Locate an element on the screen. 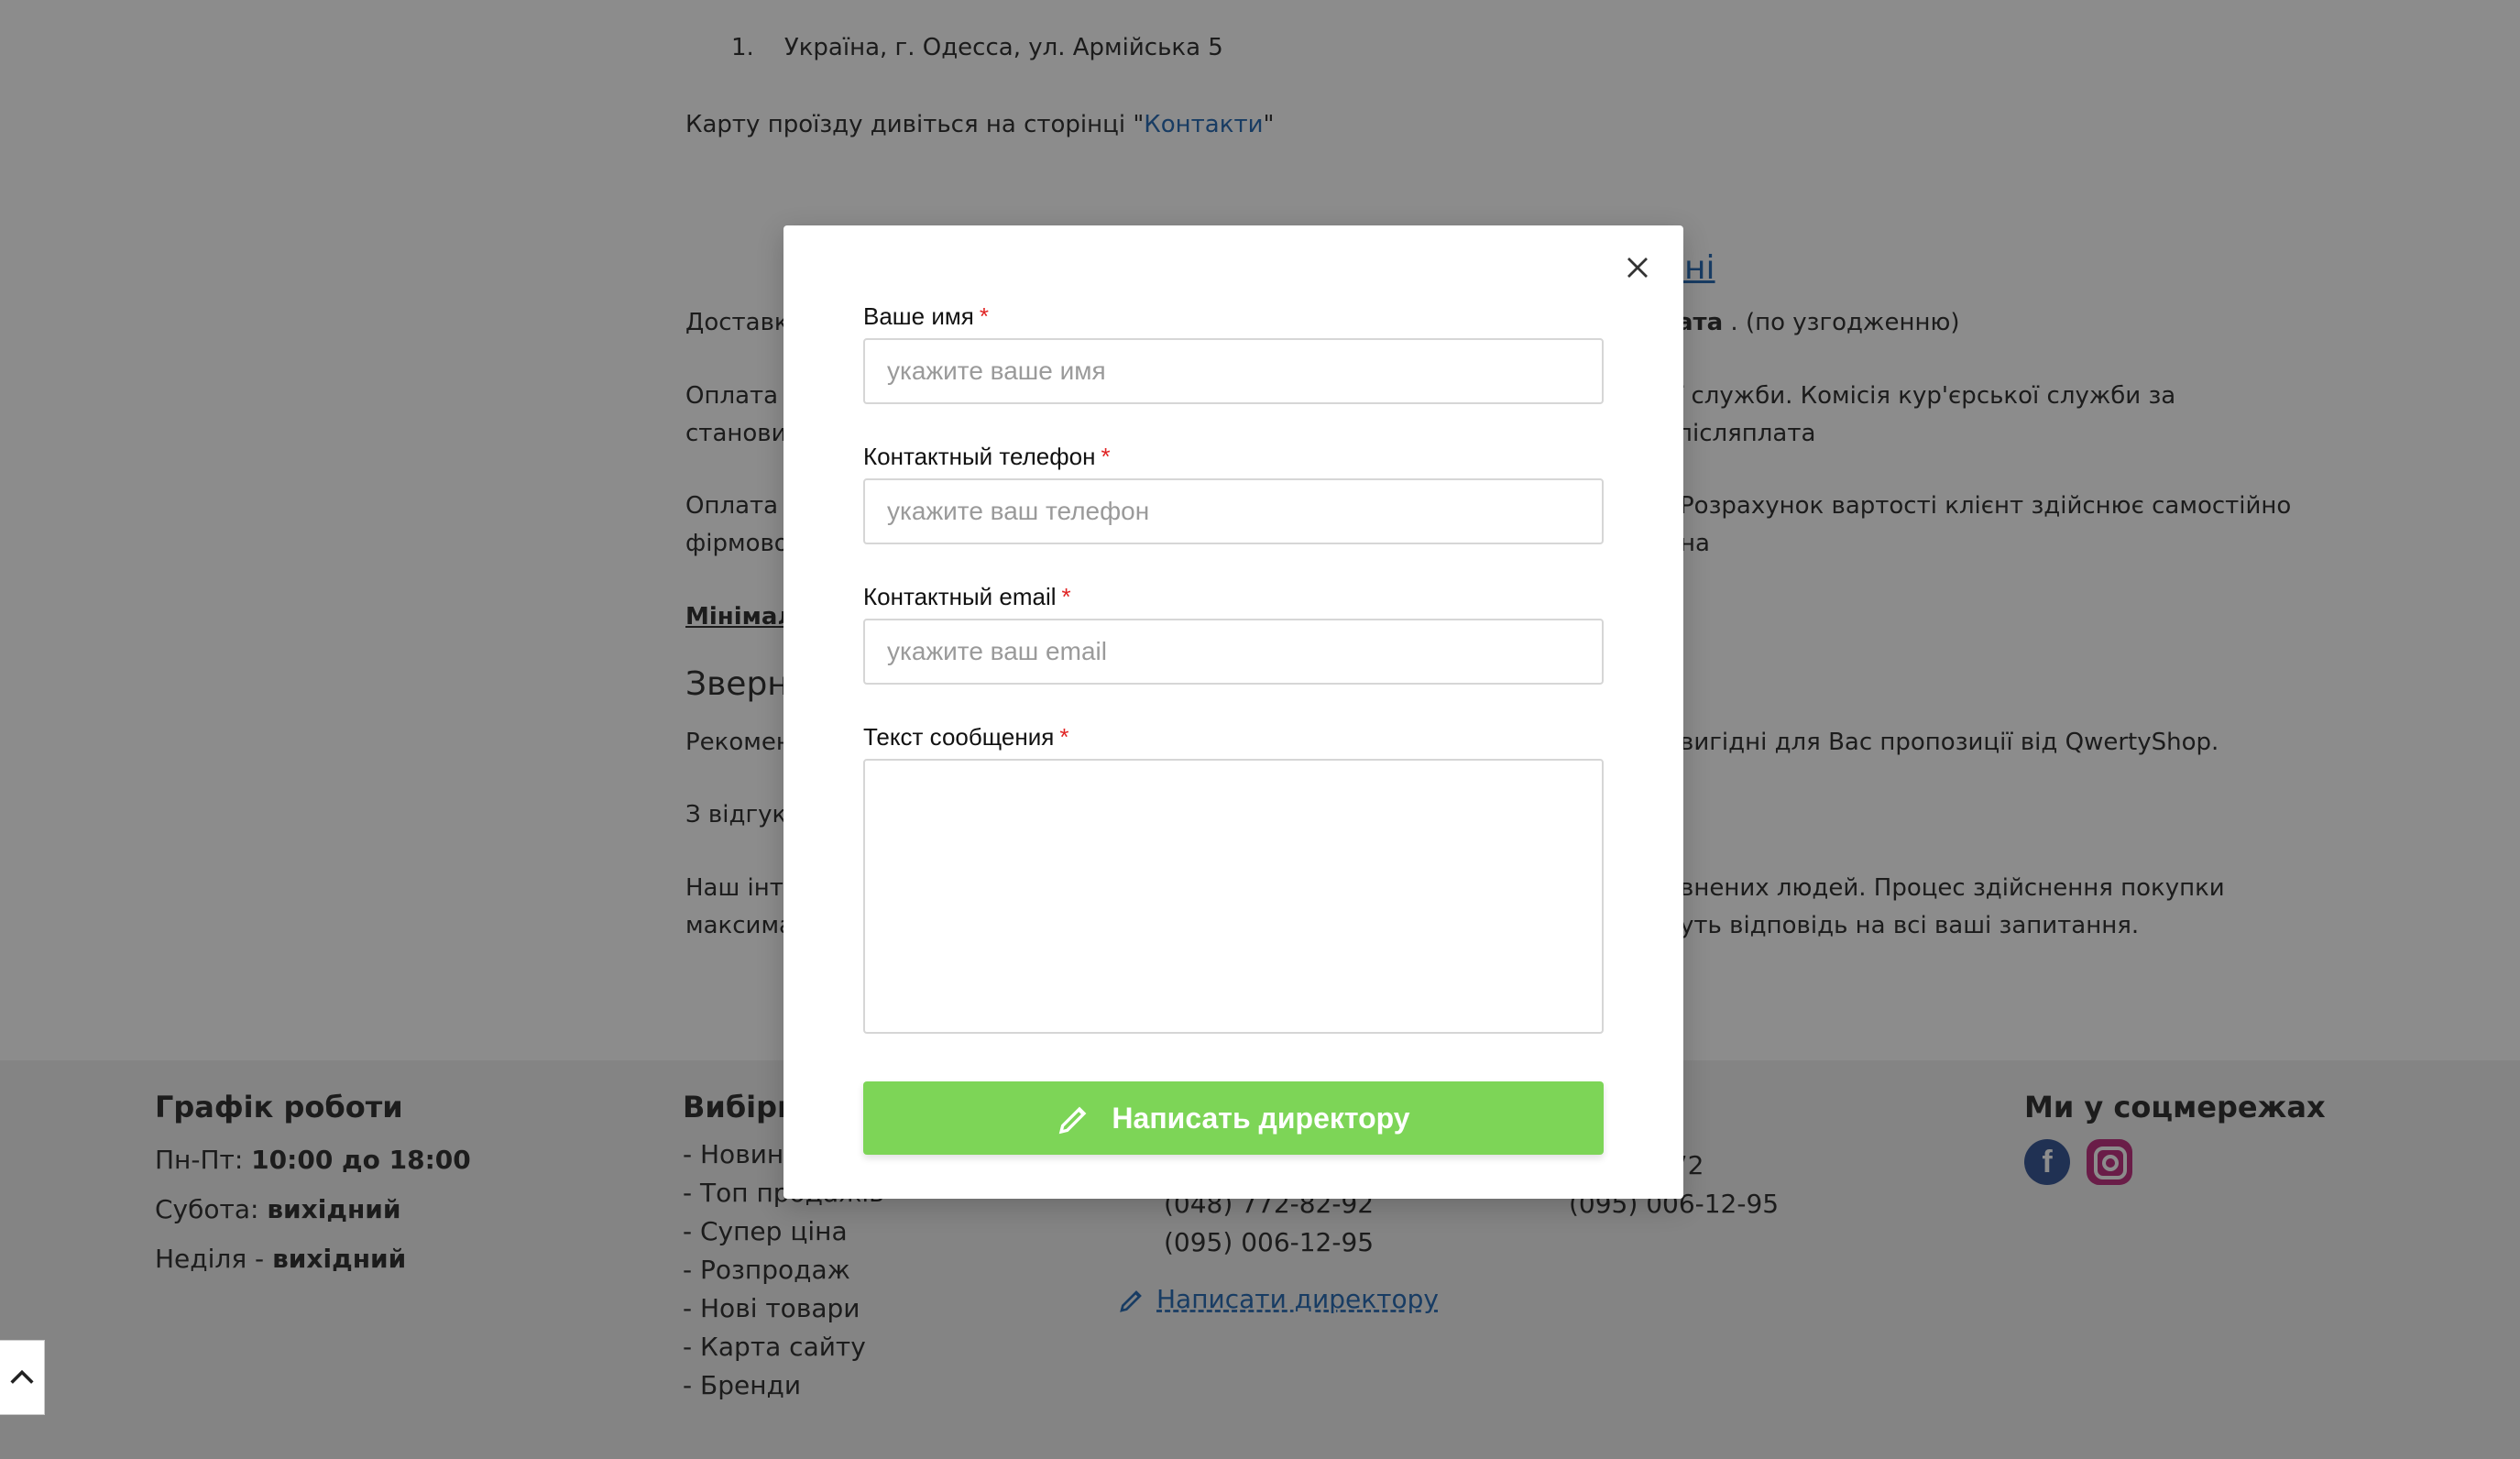 Image resolution: width=2520 pixels, height=1459 pixels. phone-field-group: Контактный телефон * is located at coordinates (1233, 494).